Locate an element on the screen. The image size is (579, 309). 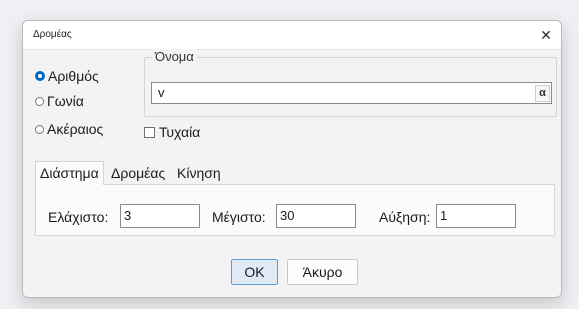
name-input-value: v is located at coordinates (161, 92).